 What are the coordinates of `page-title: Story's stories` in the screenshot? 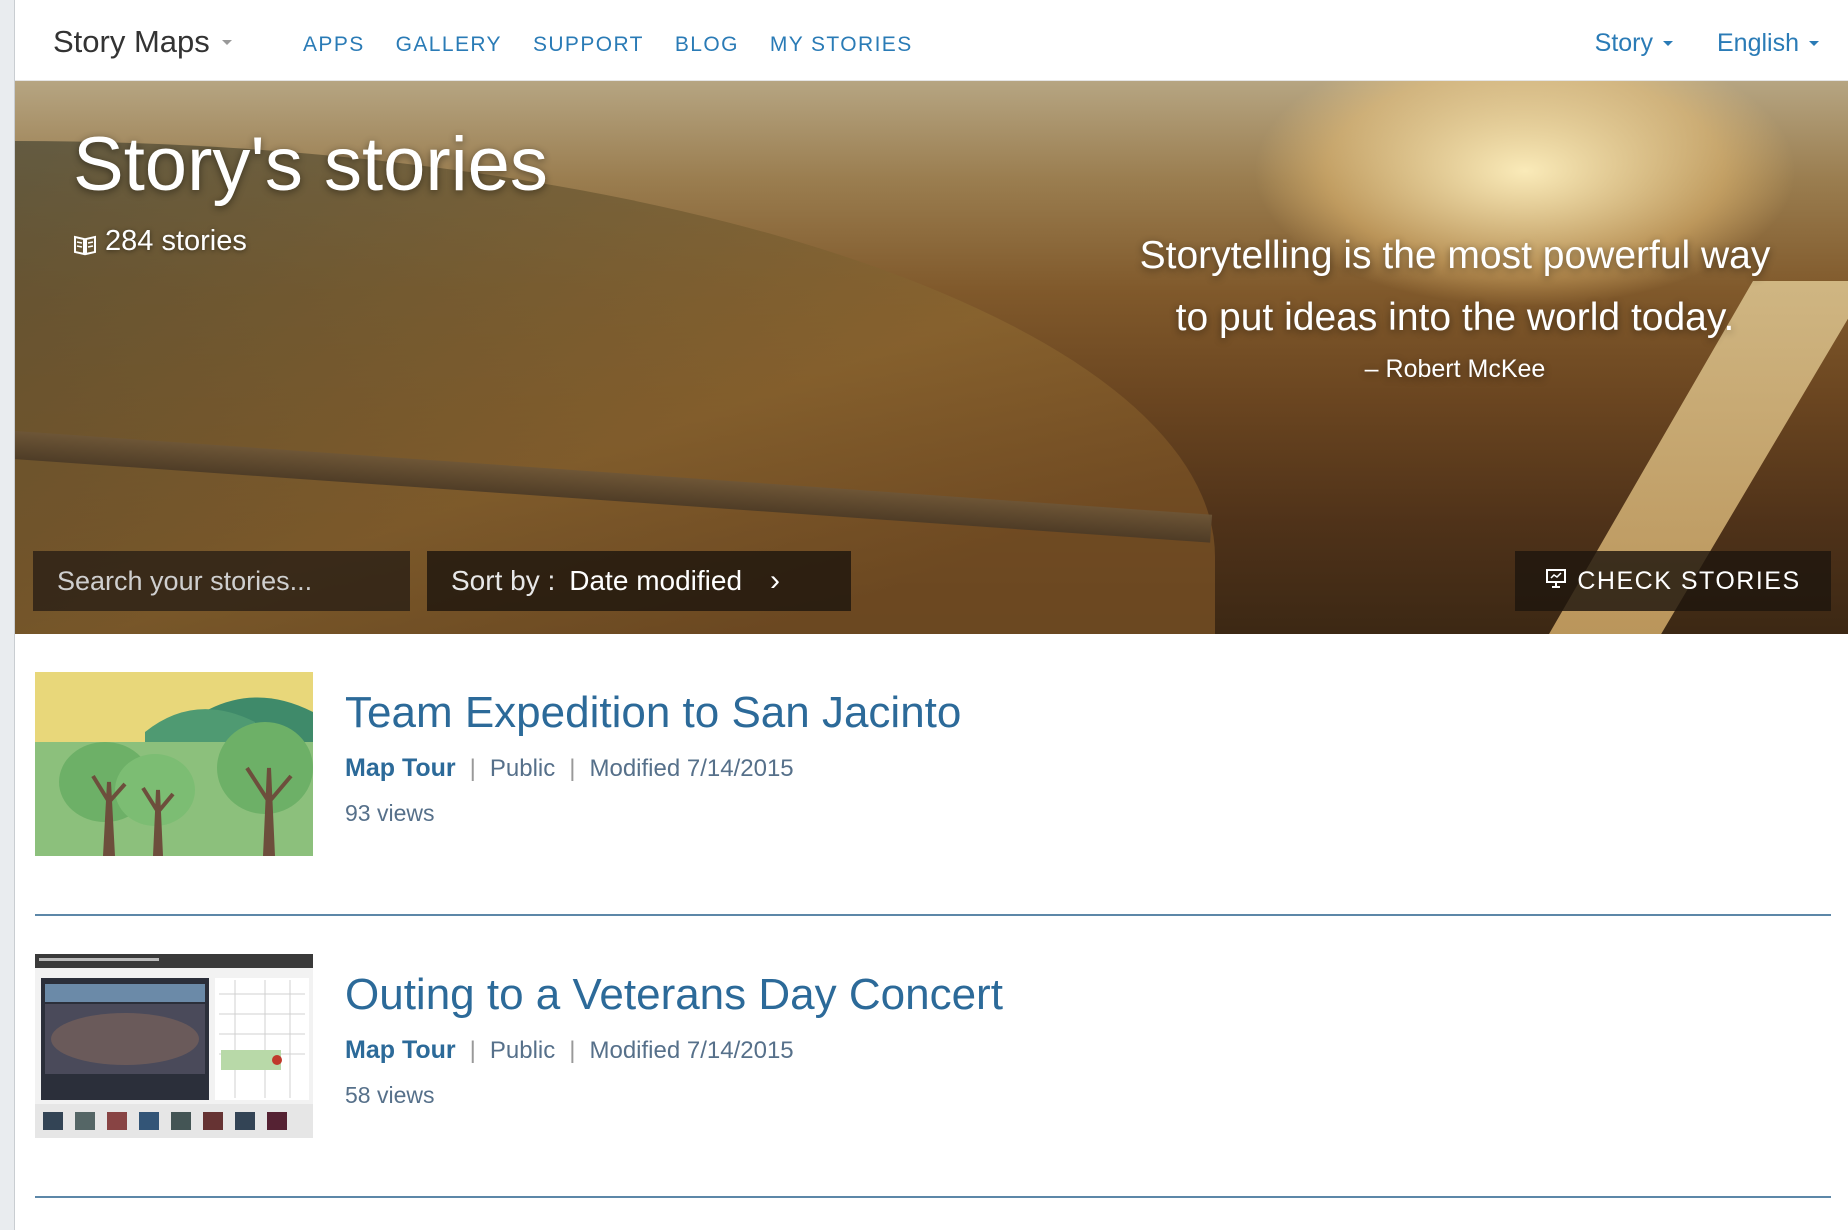 It's located at (310, 164).